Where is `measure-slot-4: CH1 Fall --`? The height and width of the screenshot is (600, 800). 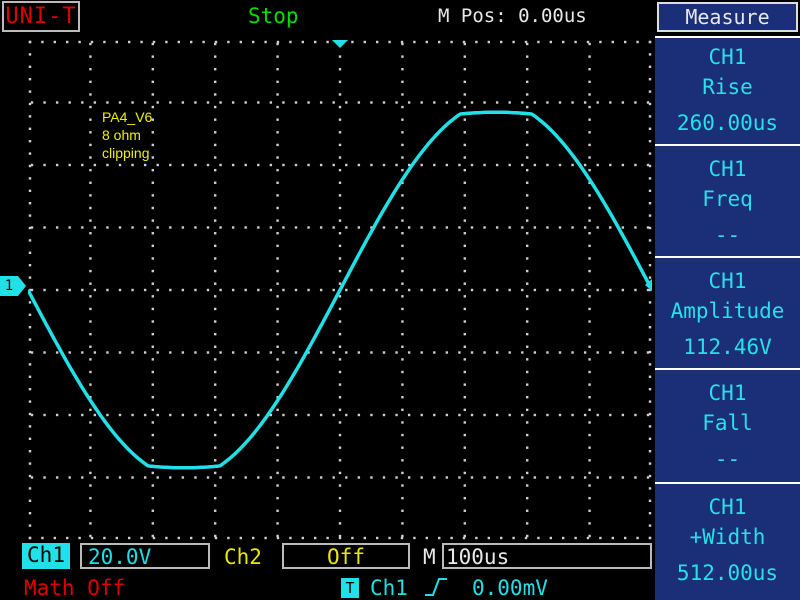
measure-slot-4: CH1 Fall -- is located at coordinates (727, 425).